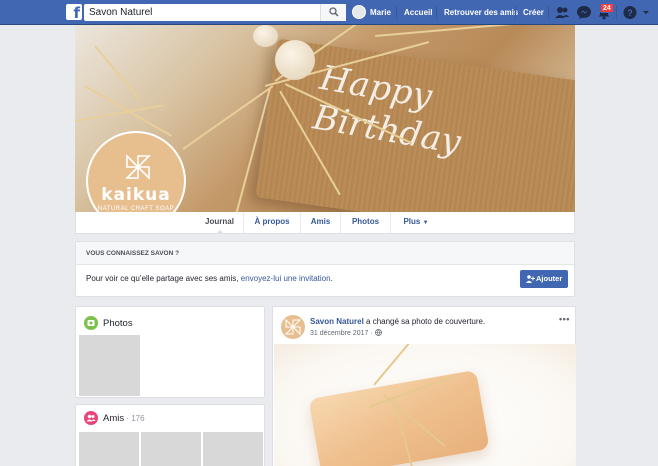  I want to click on tab-label: Photos, so click(365, 221).